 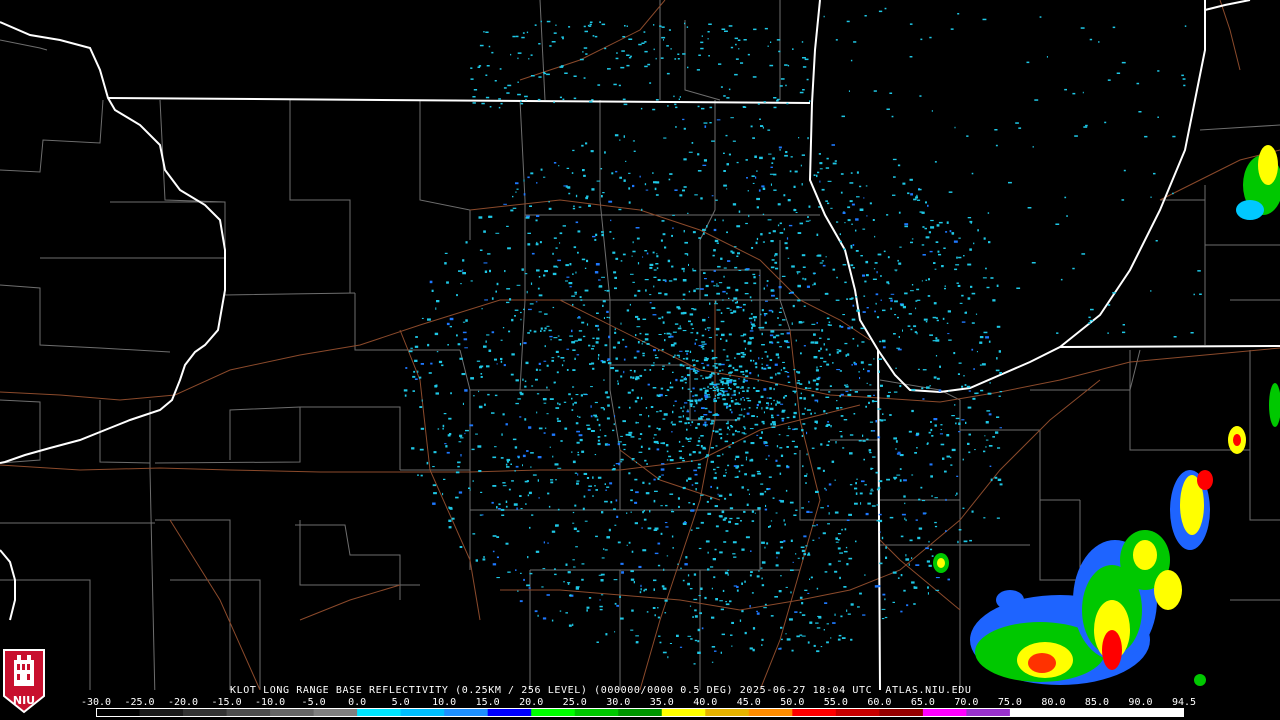 I want to click on colorbar-tick-label: 80.0, so click(x=1053, y=702).